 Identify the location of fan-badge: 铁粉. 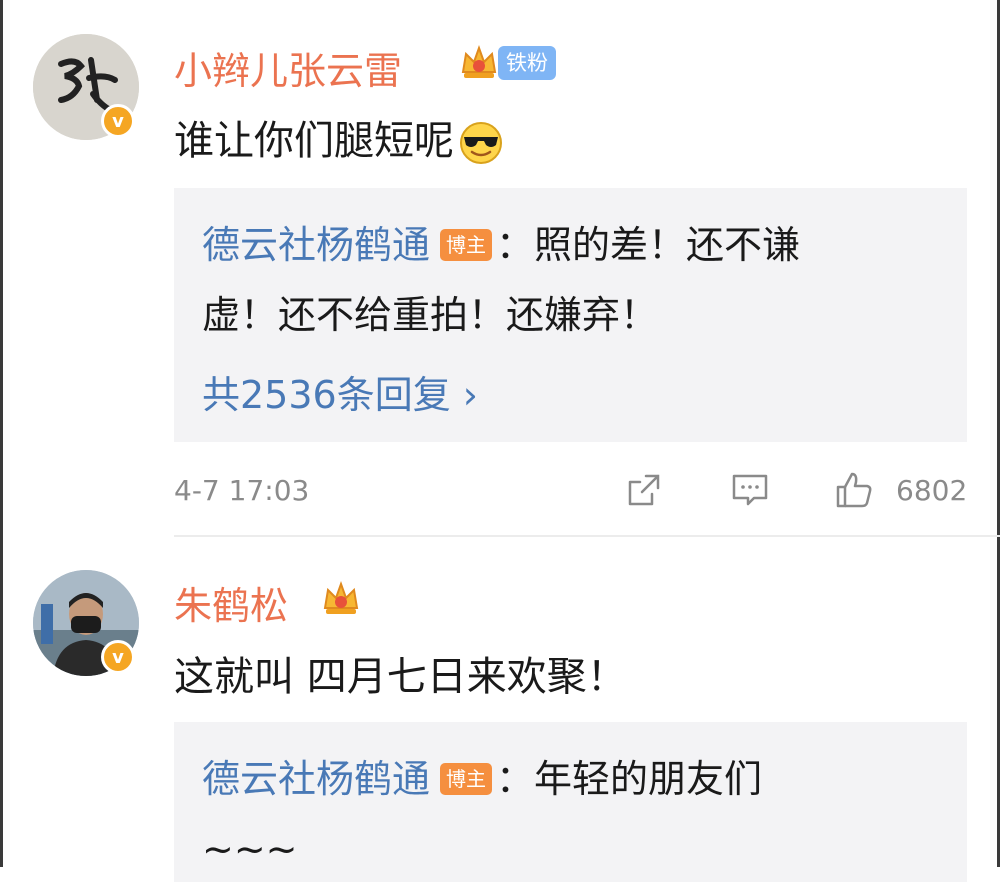
(527, 63).